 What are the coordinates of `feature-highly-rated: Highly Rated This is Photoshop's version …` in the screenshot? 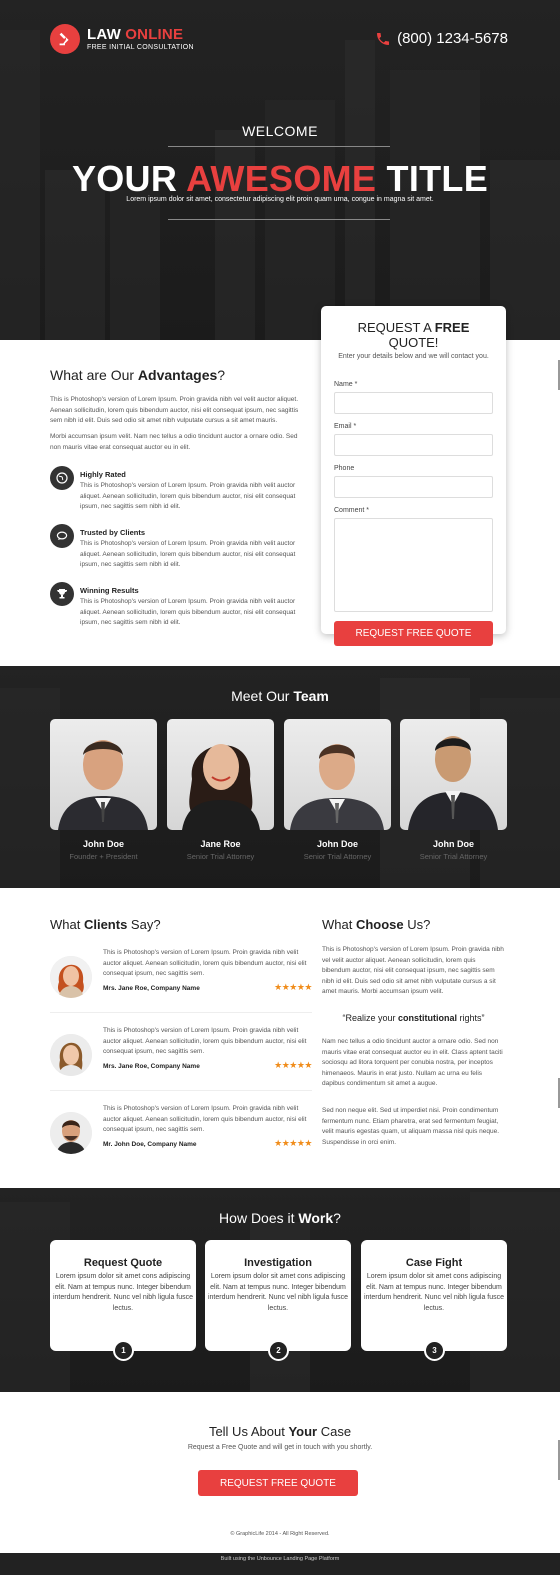 It's located at (178, 489).